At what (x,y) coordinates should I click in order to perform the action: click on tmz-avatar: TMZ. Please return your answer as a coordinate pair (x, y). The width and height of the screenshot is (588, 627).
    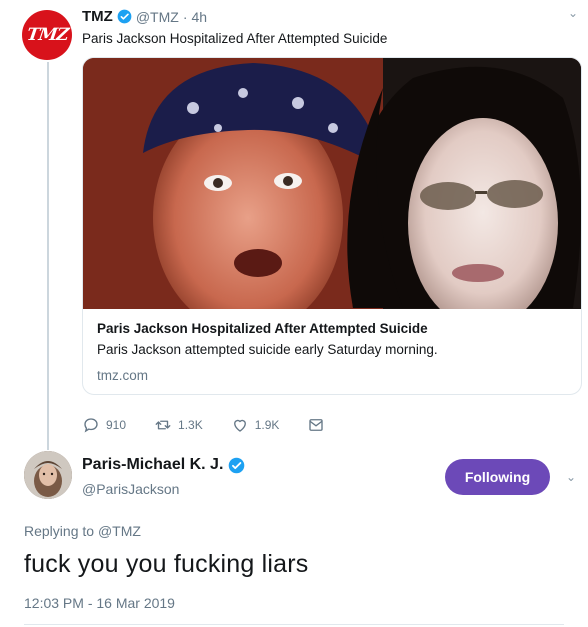
    Looking at the image, I should click on (47, 35).